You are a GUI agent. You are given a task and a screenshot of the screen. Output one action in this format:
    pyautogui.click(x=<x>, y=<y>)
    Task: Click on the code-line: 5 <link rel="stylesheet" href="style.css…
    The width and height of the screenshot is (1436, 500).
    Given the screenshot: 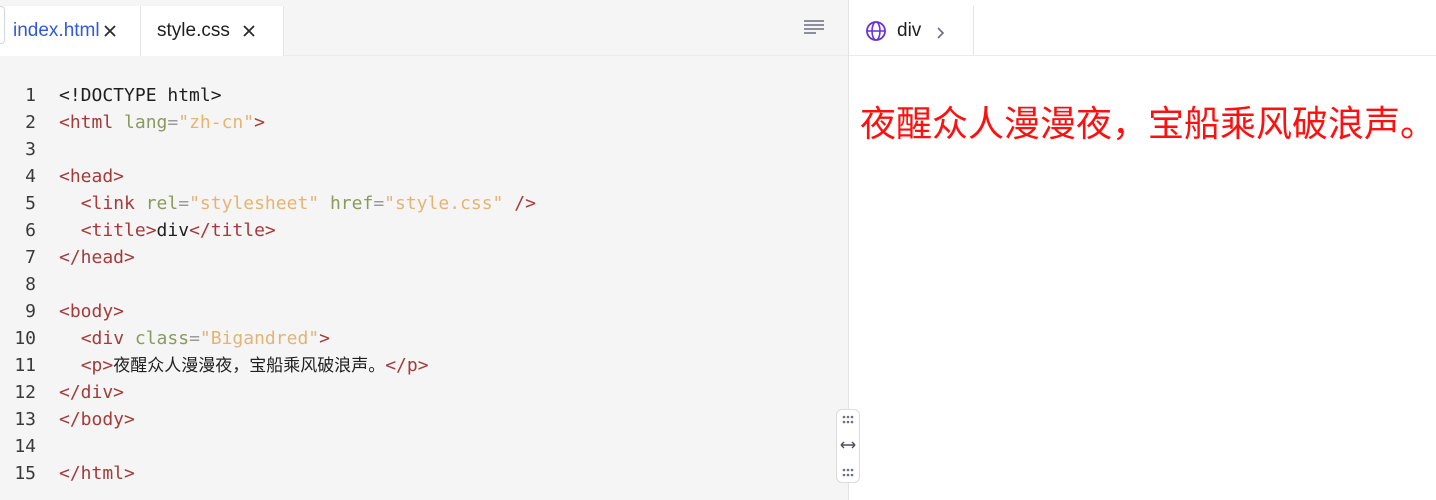 What is the action you would take?
    pyautogui.click(x=424, y=203)
    